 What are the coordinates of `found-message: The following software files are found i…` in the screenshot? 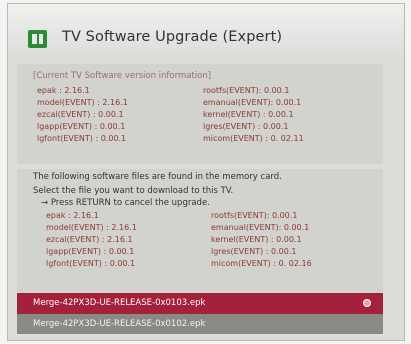 It's located at (157, 177).